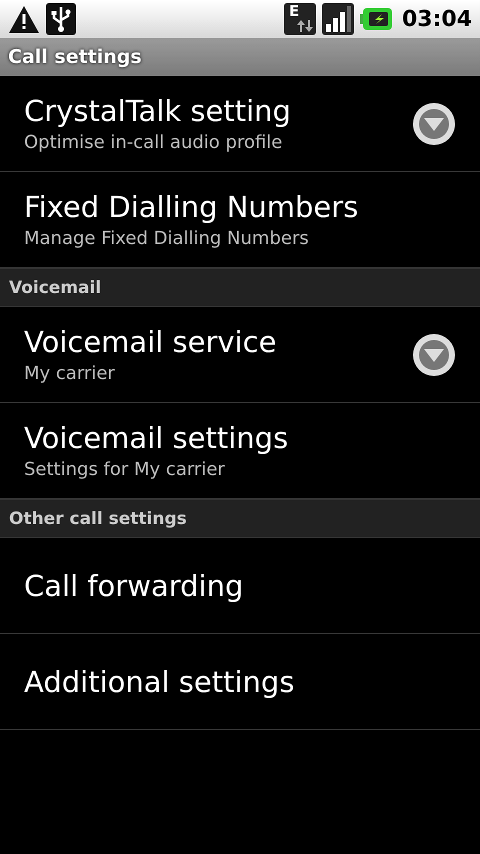 The height and width of the screenshot is (854, 480). I want to click on settings-item: Additional settings, so click(240, 682).